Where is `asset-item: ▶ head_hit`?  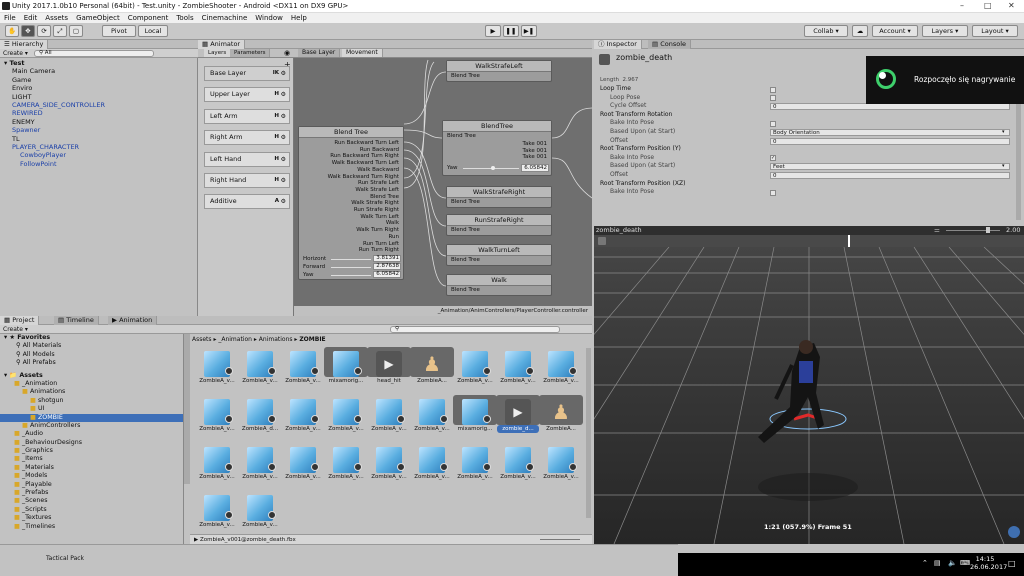
asset-item: ▶ head_hit is located at coordinates (389, 370).